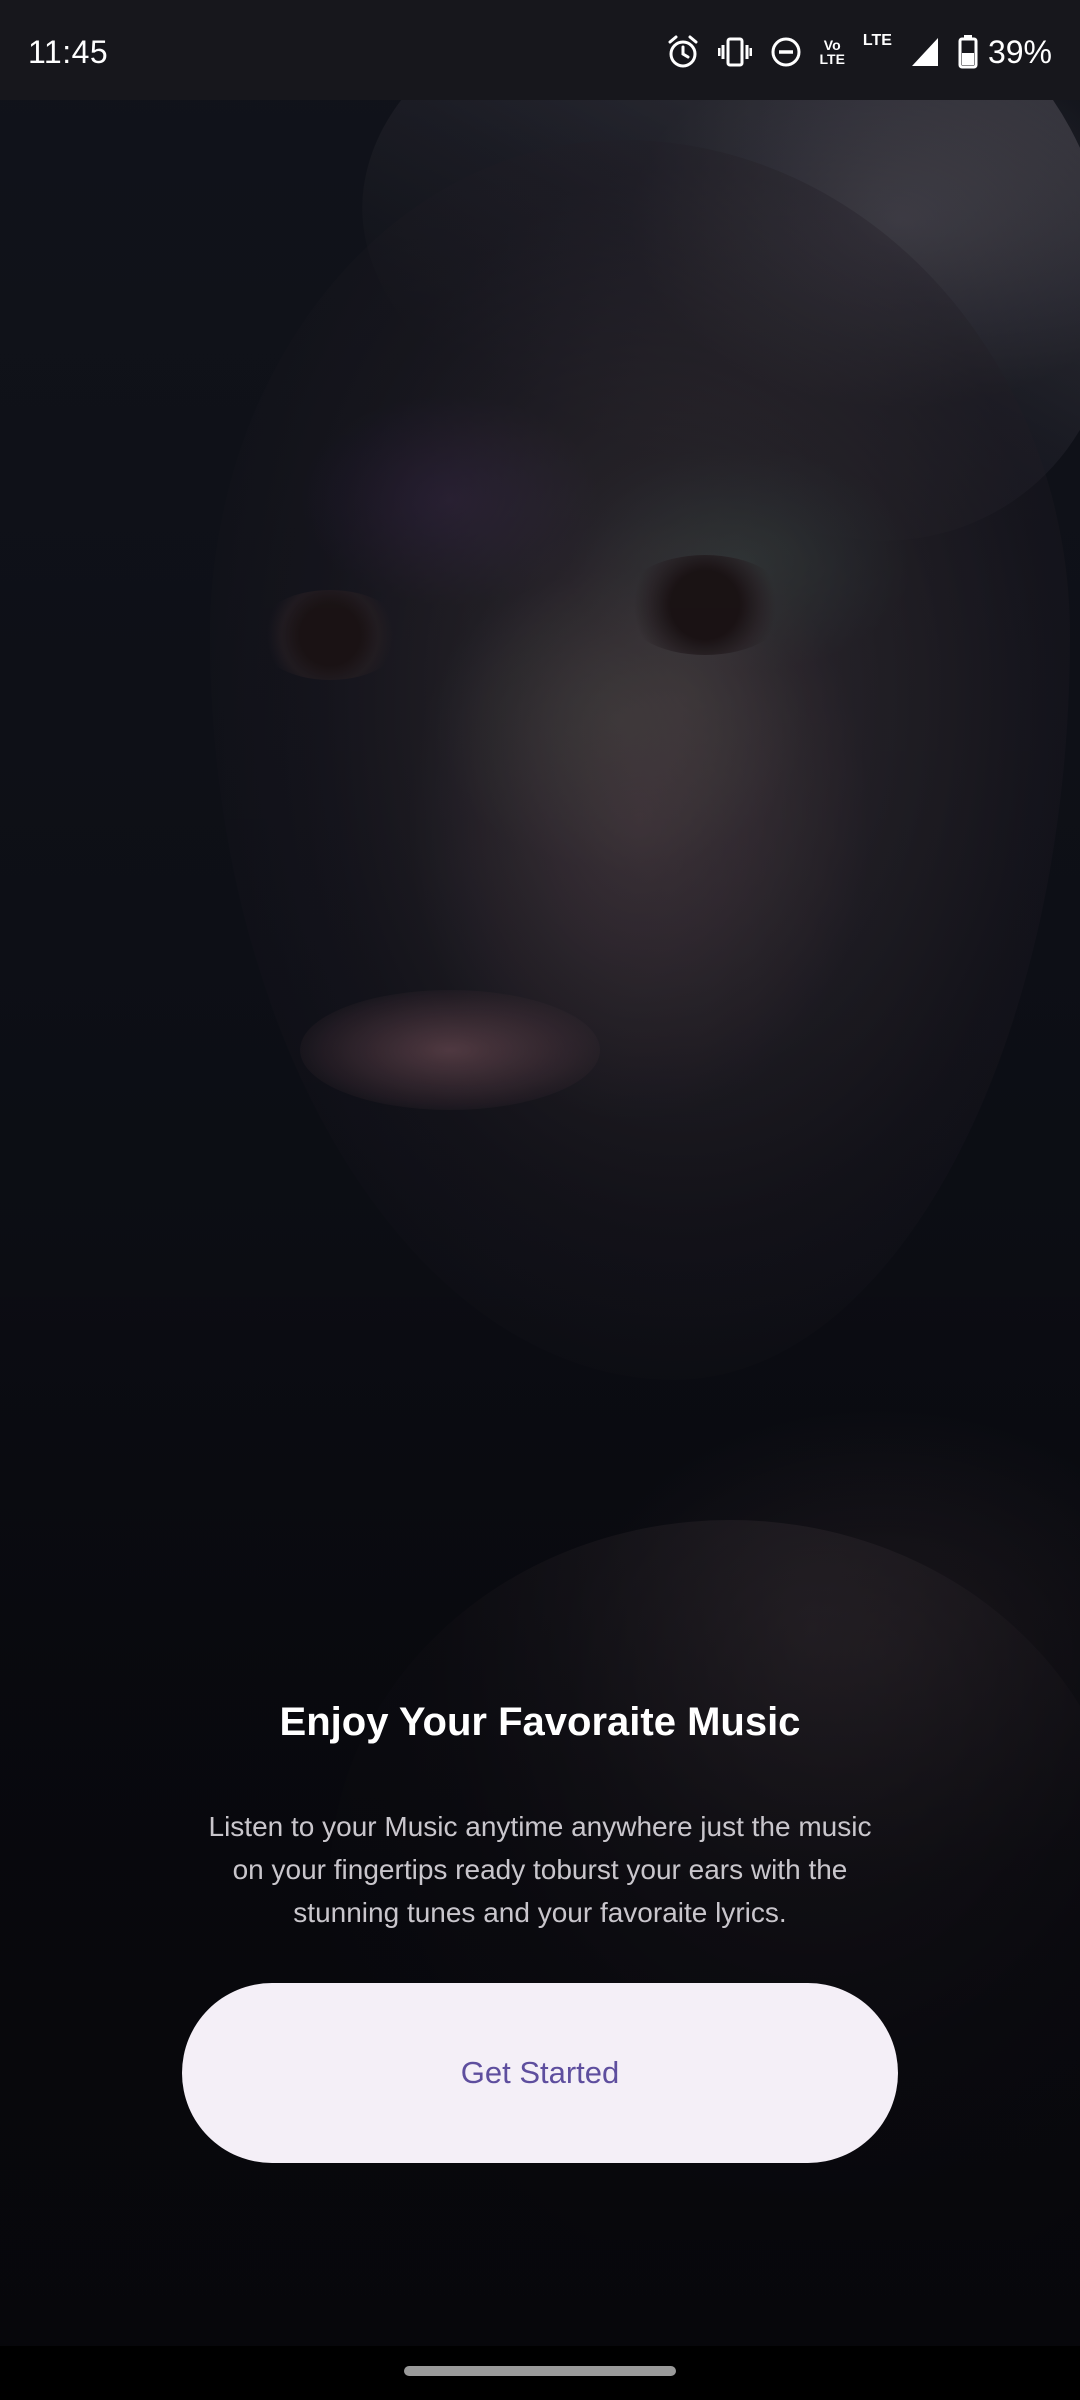  What do you see at coordinates (877, 40) in the screenshot?
I see `lte-icon: LTE` at bounding box center [877, 40].